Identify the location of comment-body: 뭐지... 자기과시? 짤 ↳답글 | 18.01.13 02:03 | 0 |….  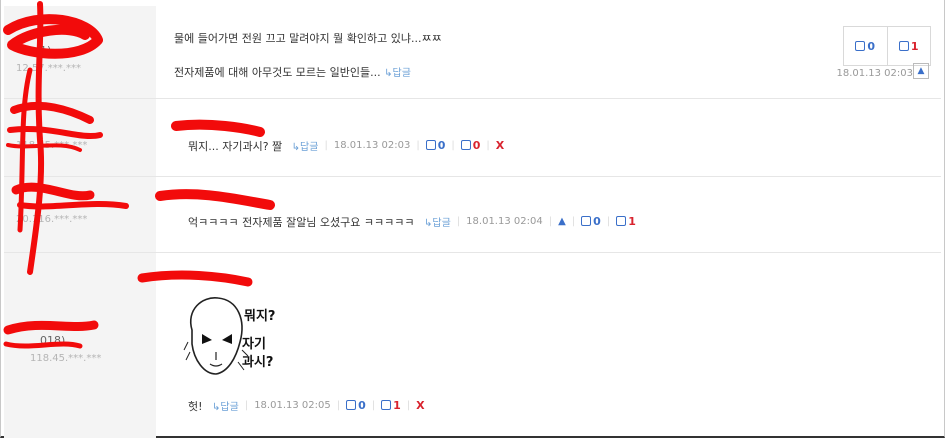
(346, 146).